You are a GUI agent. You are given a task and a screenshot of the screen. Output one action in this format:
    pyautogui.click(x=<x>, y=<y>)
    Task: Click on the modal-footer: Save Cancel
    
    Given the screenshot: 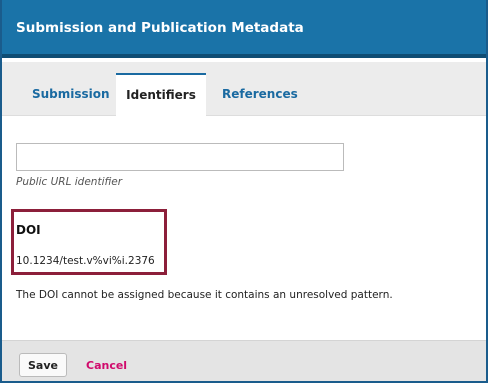 What is the action you would take?
    pyautogui.click(x=244, y=360)
    